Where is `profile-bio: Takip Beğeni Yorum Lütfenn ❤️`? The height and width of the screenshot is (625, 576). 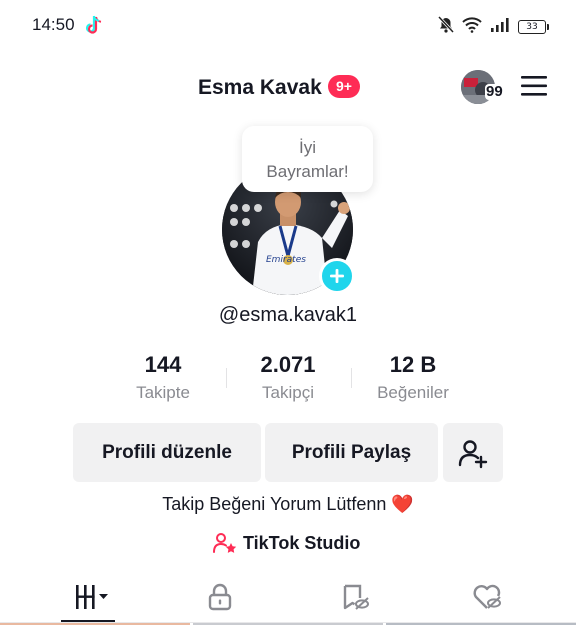
profile-bio: Takip Beğeni Yorum Lütfenn ❤️ is located at coordinates (288, 504).